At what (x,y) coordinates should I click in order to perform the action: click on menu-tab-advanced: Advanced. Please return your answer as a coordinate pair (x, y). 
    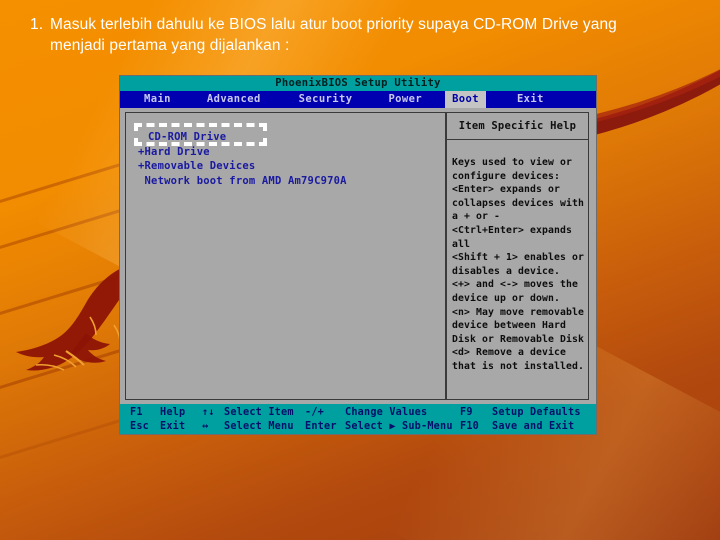
    Looking at the image, I should click on (234, 99).